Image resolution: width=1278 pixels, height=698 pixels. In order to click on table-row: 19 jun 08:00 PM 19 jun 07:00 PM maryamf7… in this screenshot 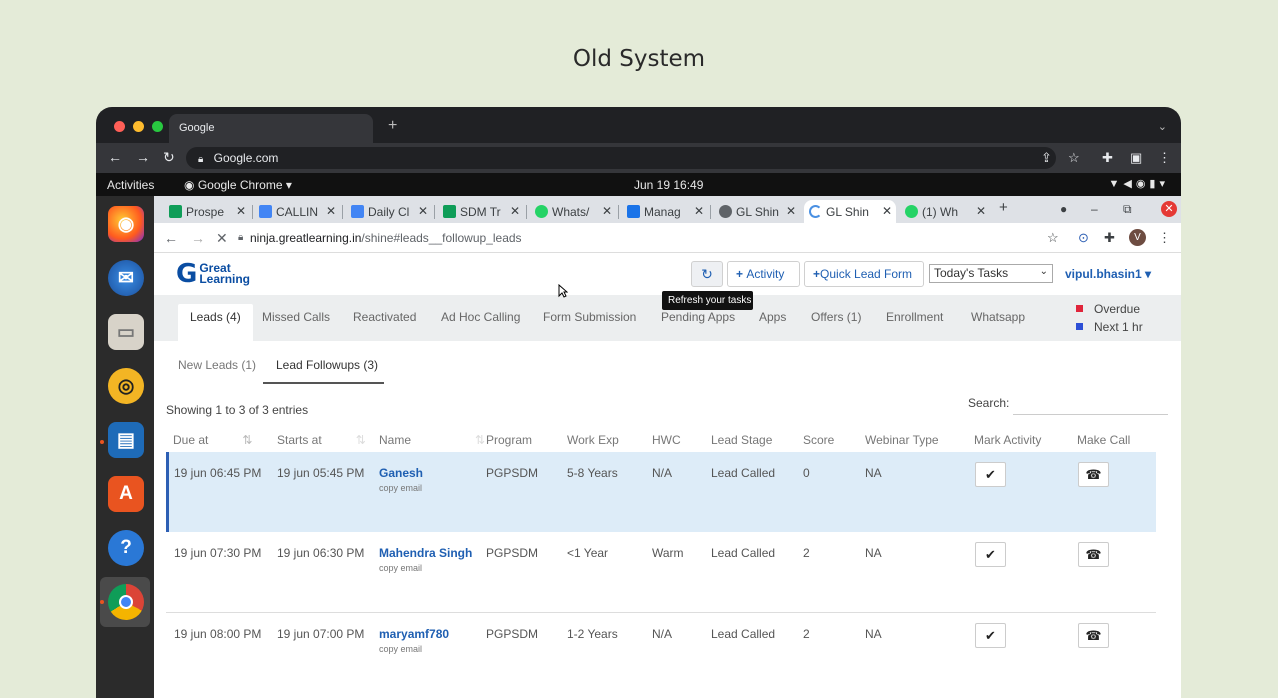, I will do `click(661, 652)`.